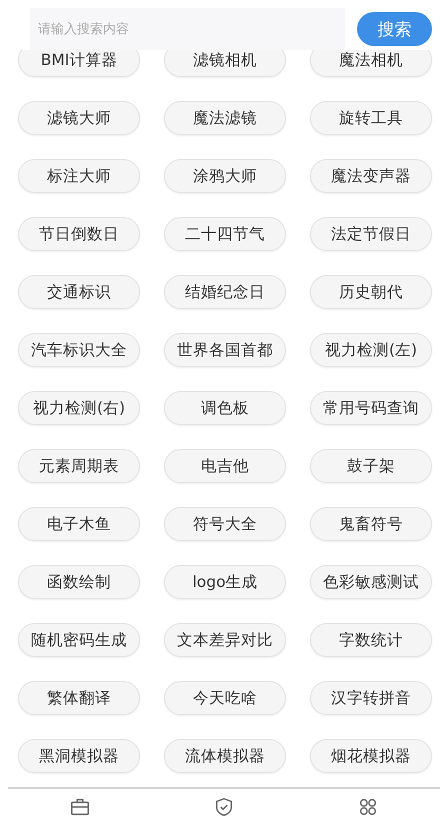  Describe the element at coordinates (79, 466) in the screenshot. I see `tool-button: 元素周期表` at that location.